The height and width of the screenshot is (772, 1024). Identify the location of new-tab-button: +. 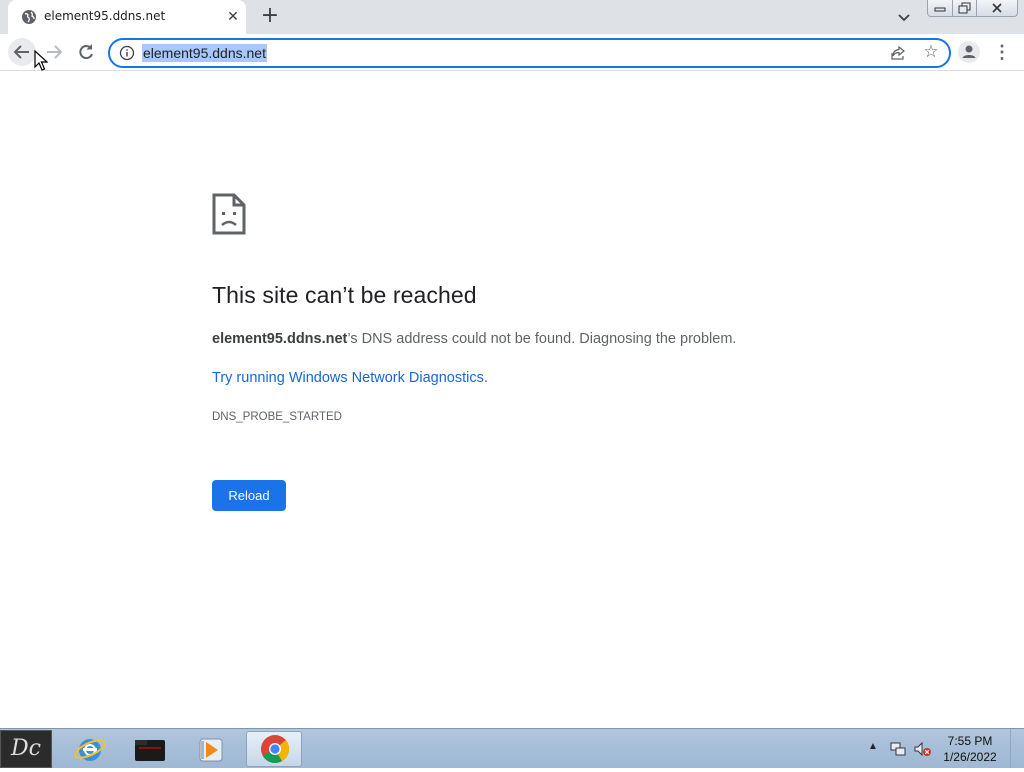
(270, 17).